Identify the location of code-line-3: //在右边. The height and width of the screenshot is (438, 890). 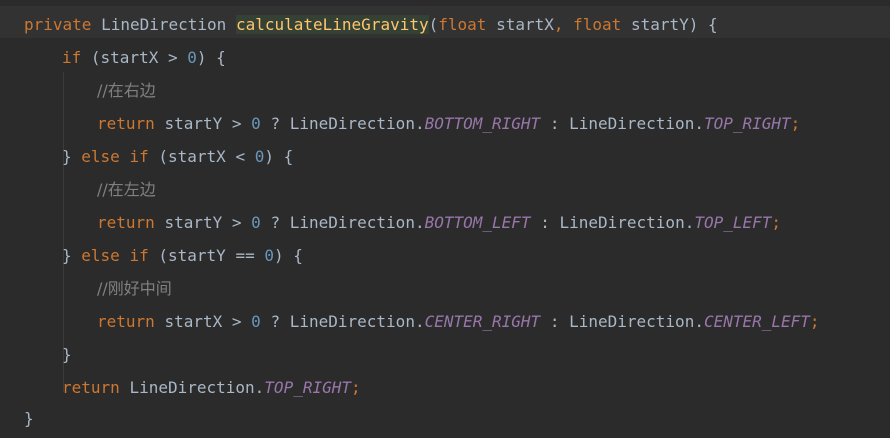
(126, 90).